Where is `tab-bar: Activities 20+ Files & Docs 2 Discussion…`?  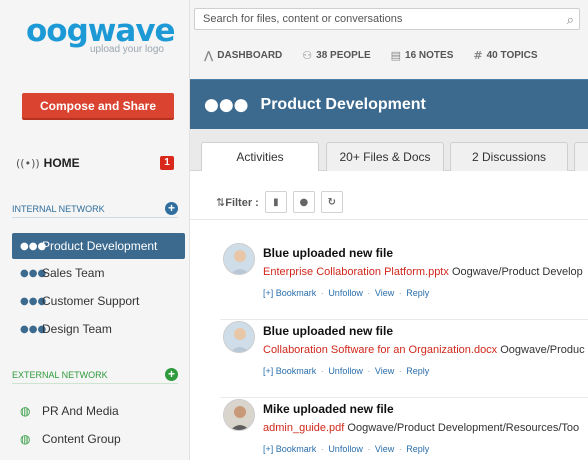 tab-bar: Activities 20+ Files & Docs 2 Discussion… is located at coordinates (389, 150).